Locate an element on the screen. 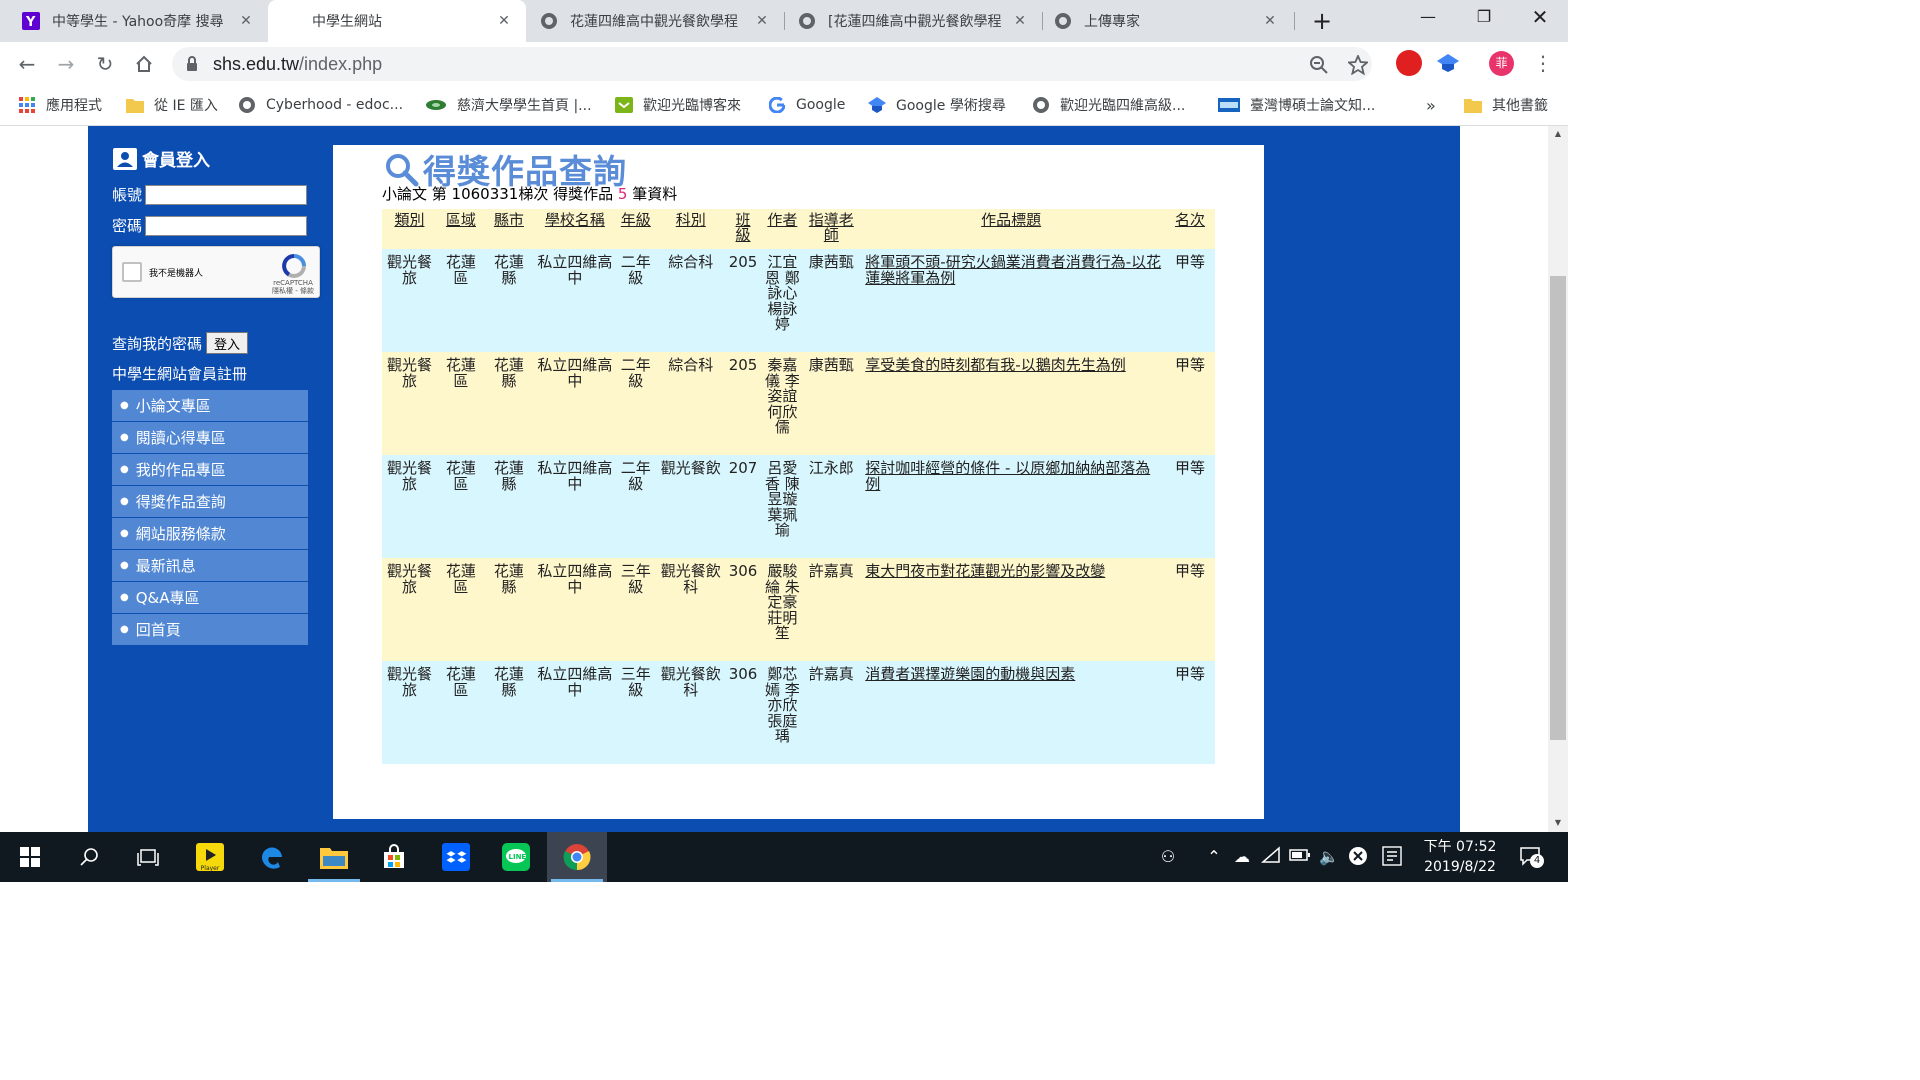  edge-icon is located at coordinates (271, 858).